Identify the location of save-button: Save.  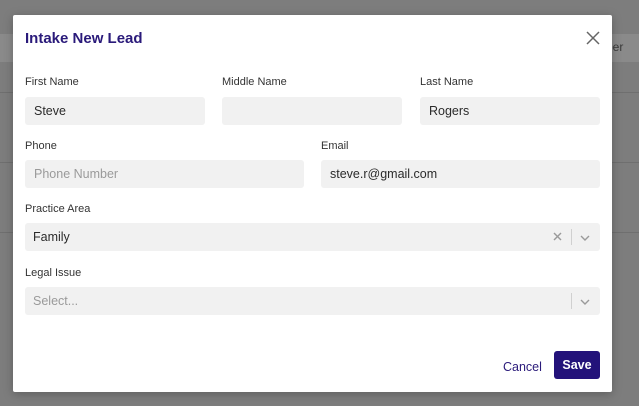
(577, 365).